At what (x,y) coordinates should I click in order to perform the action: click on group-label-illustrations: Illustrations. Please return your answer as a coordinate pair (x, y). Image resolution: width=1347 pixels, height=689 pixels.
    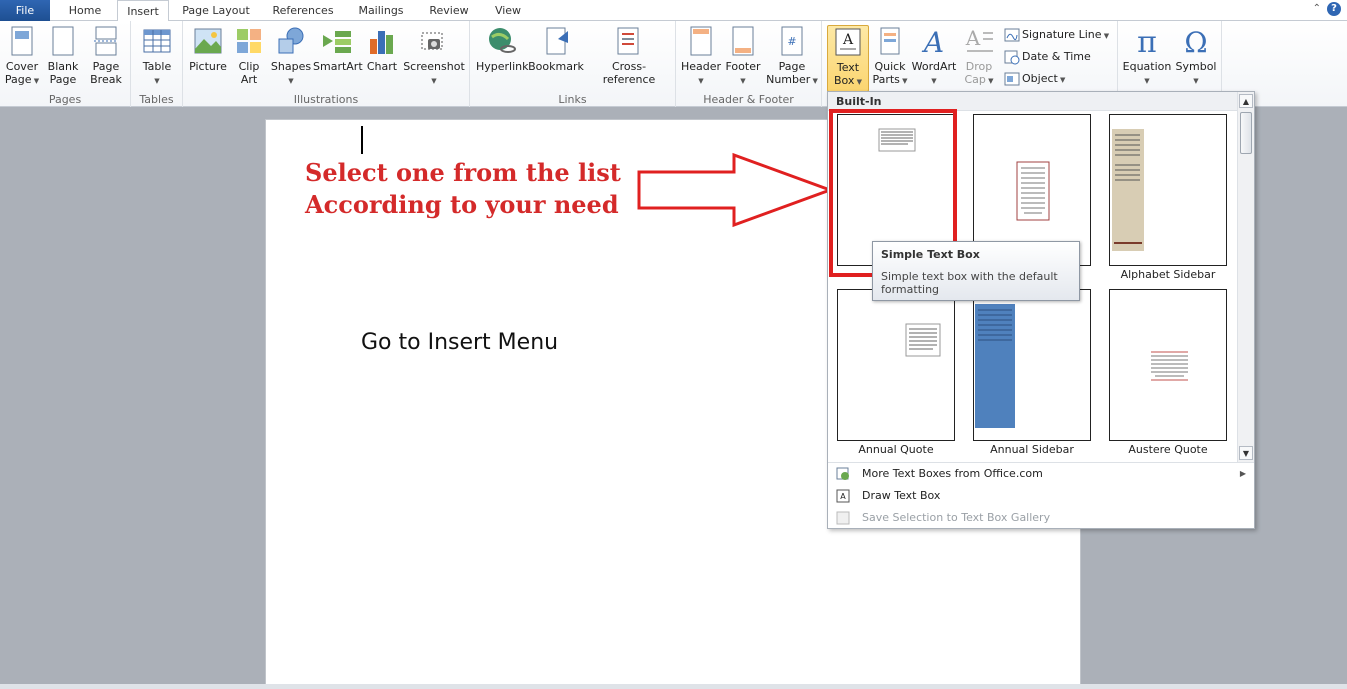
    Looking at the image, I should click on (326, 99).